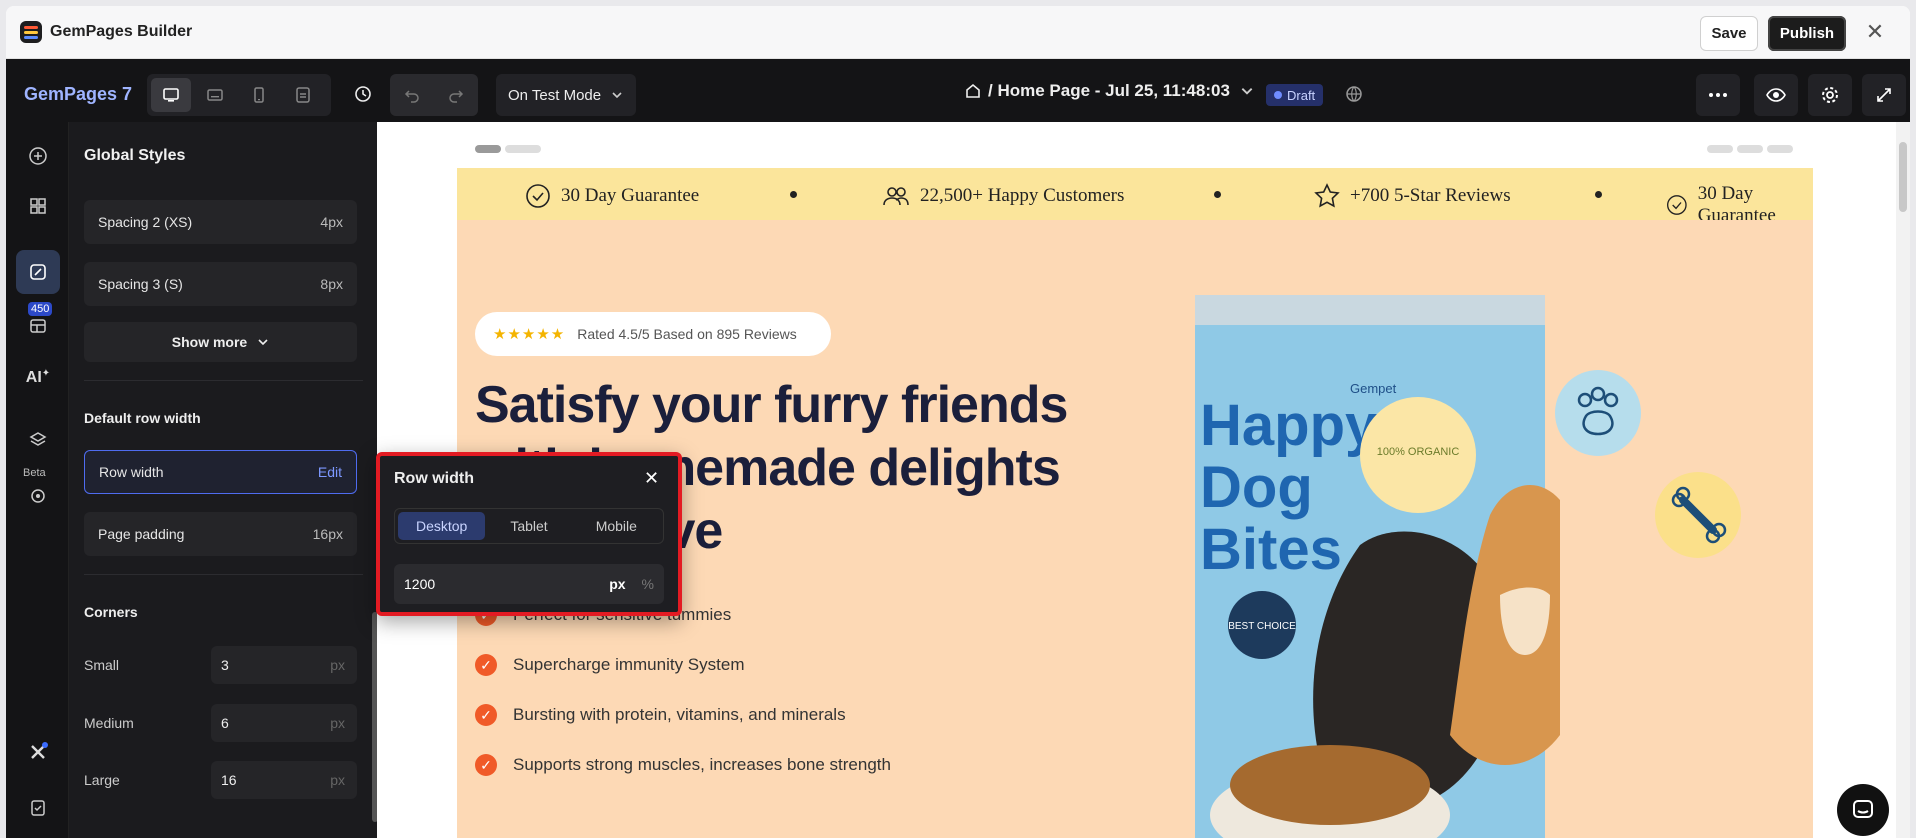  I want to click on fullscreen-button, so click(1884, 95).